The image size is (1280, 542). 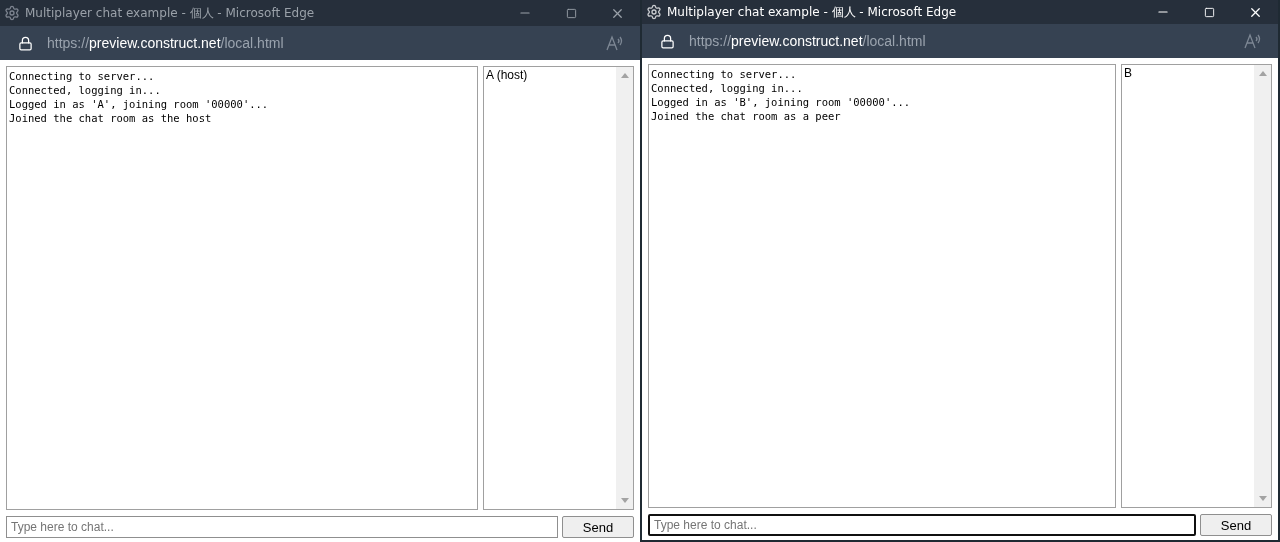 What do you see at coordinates (1188, 73) in the screenshot?
I see `user-item: B` at bounding box center [1188, 73].